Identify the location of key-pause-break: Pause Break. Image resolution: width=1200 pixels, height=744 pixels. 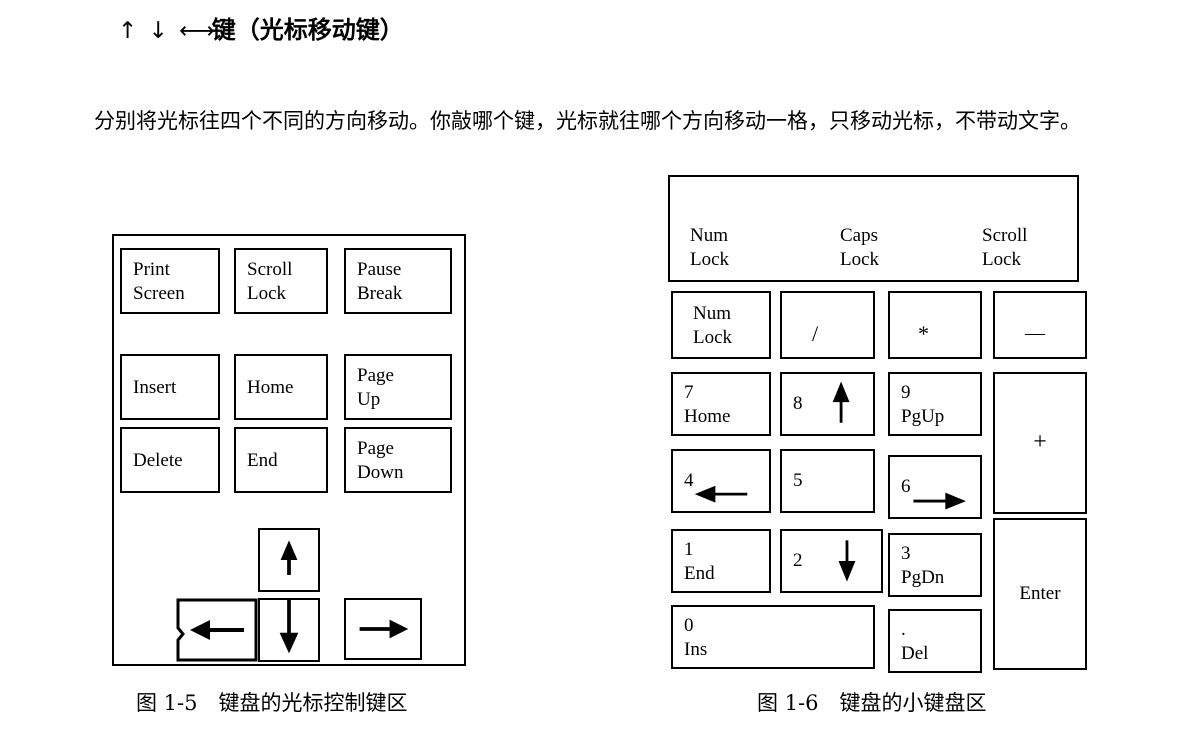
(398, 281).